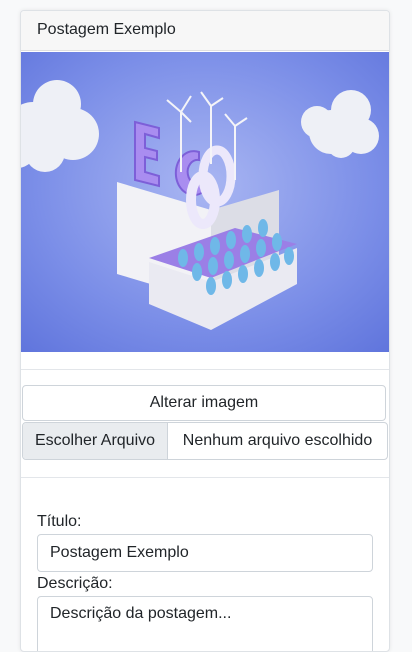 Image resolution: width=412 pixels, height=652 pixels. Describe the element at coordinates (106, 29) in the screenshot. I see `card-title: Postagem Exemplo` at that location.